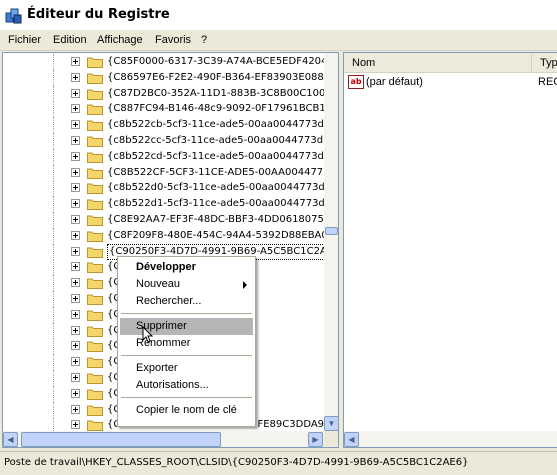  I want to click on tree-item: {c8b522d1-5cf3-11ce-ade5-00aa0044773d}, so click(167, 204).